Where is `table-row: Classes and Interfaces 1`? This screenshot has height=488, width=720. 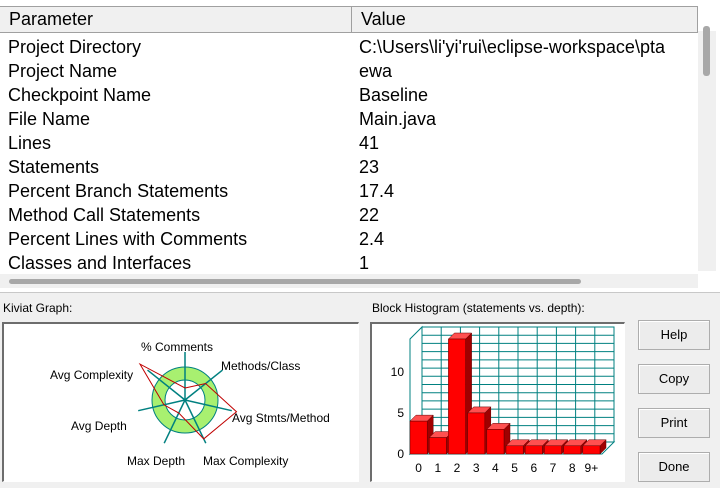 table-row: Classes and Interfaces 1 is located at coordinates (349, 263).